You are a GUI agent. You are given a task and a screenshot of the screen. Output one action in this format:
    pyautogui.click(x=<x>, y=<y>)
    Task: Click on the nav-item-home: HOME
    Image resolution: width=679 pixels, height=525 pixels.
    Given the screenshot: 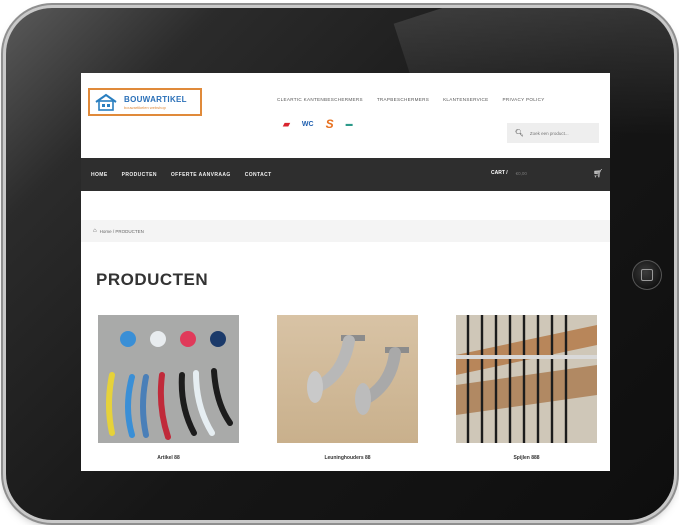 What is the action you would take?
    pyautogui.click(x=99, y=175)
    